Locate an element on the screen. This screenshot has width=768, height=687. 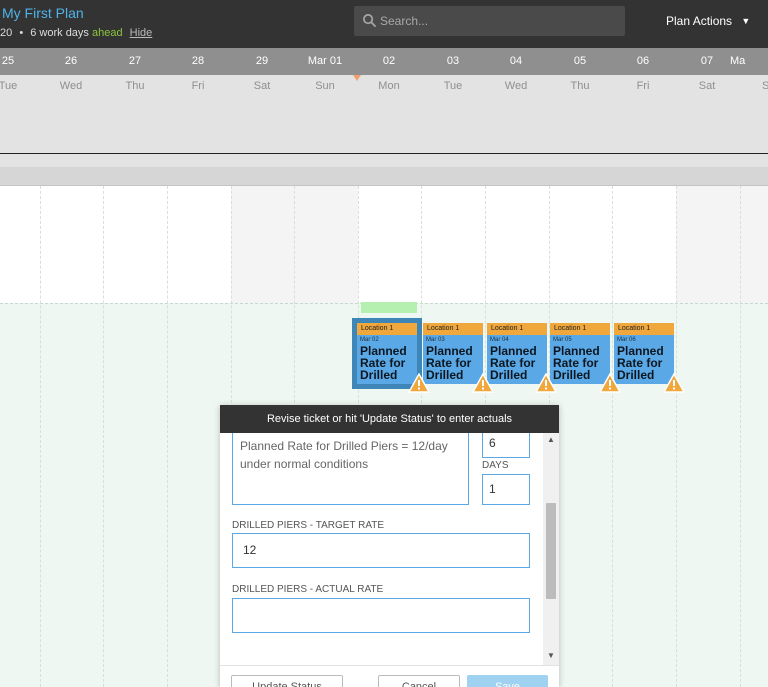
date-cell: 25 is located at coordinates (20, 61).